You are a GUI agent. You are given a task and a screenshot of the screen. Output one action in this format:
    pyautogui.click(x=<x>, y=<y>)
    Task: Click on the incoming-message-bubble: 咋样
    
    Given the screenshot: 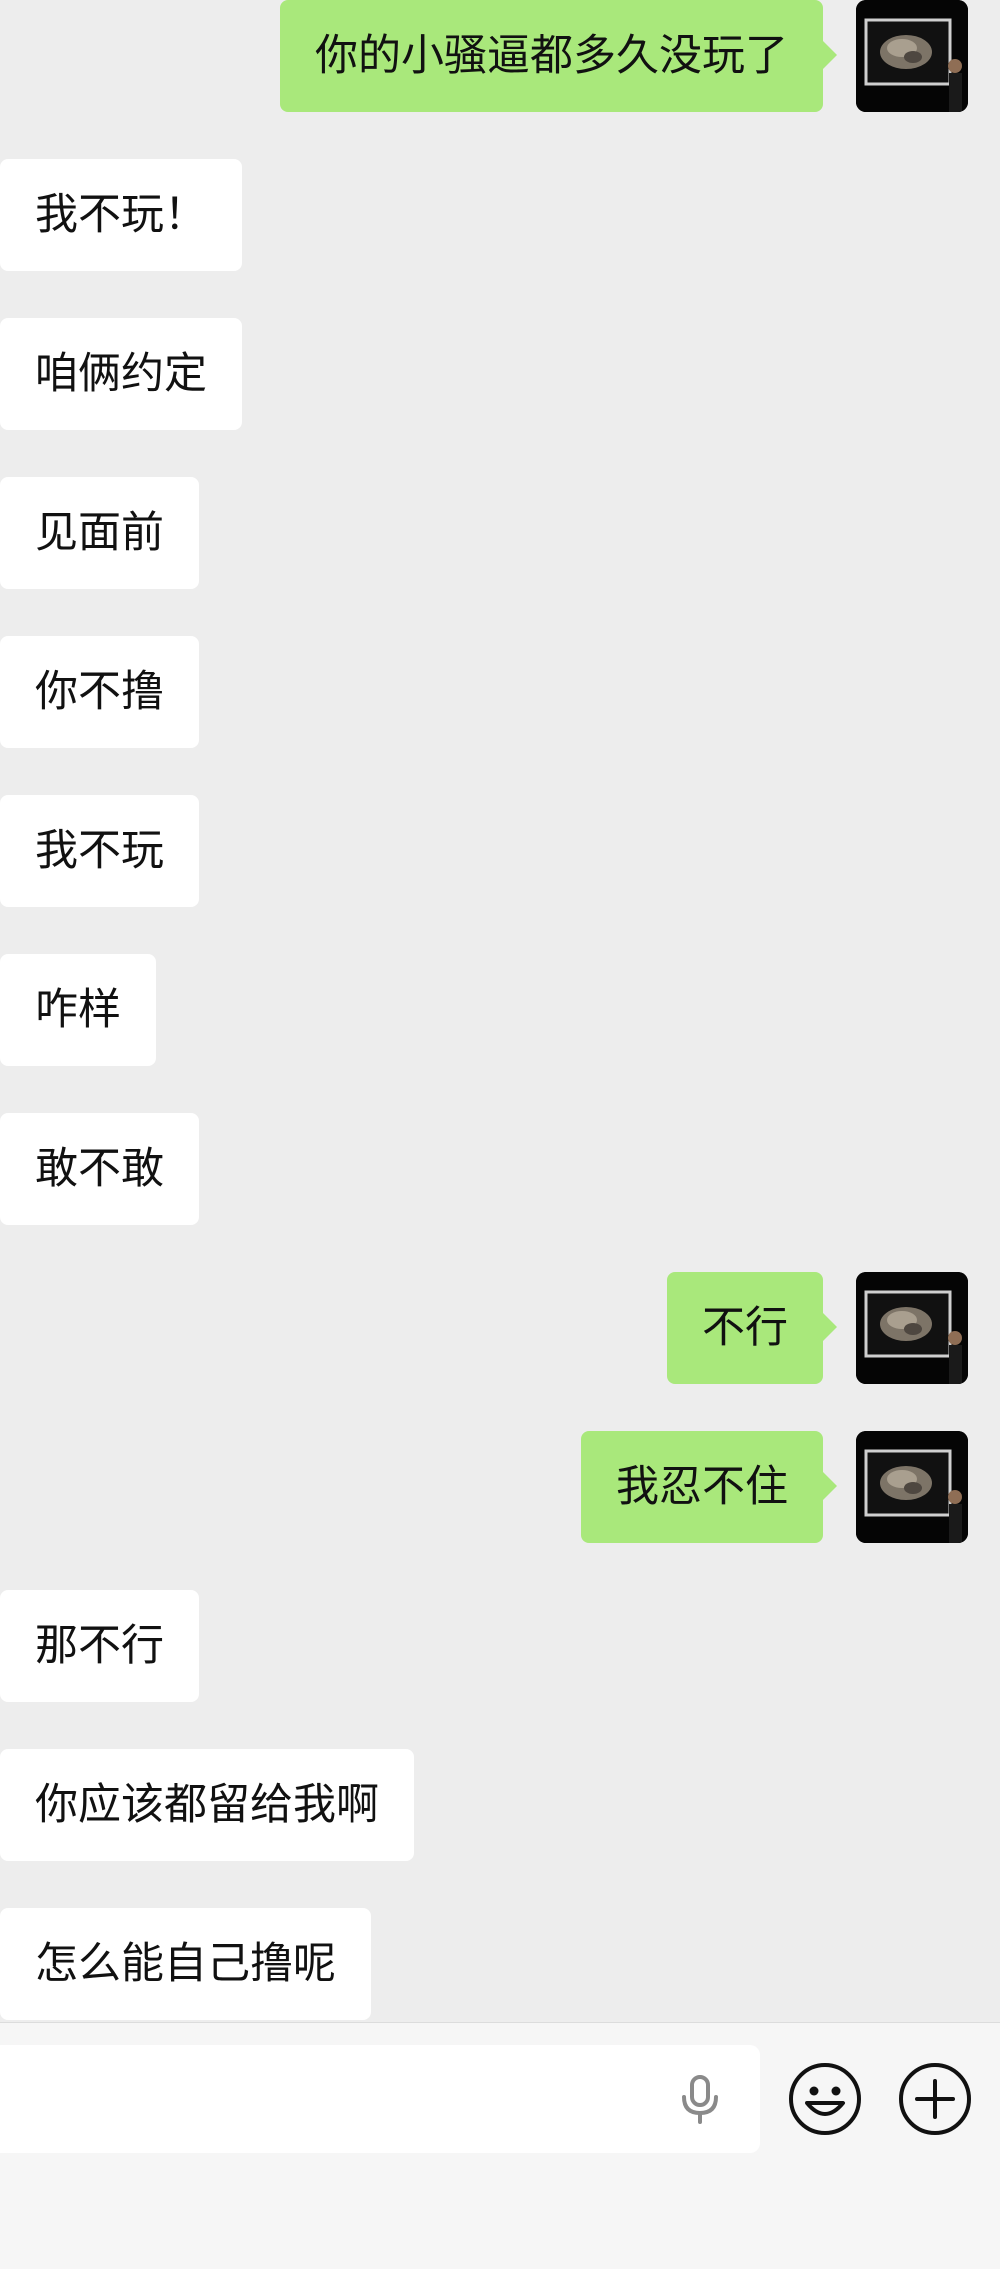 What is the action you would take?
    pyautogui.click(x=78, y=1010)
    